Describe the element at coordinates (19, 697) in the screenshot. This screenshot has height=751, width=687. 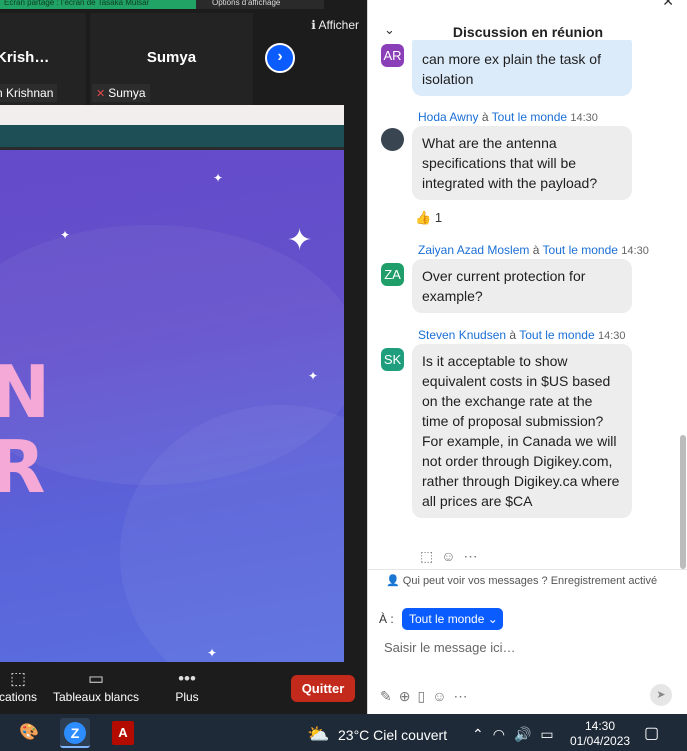
I see `apps-label: cations` at that location.